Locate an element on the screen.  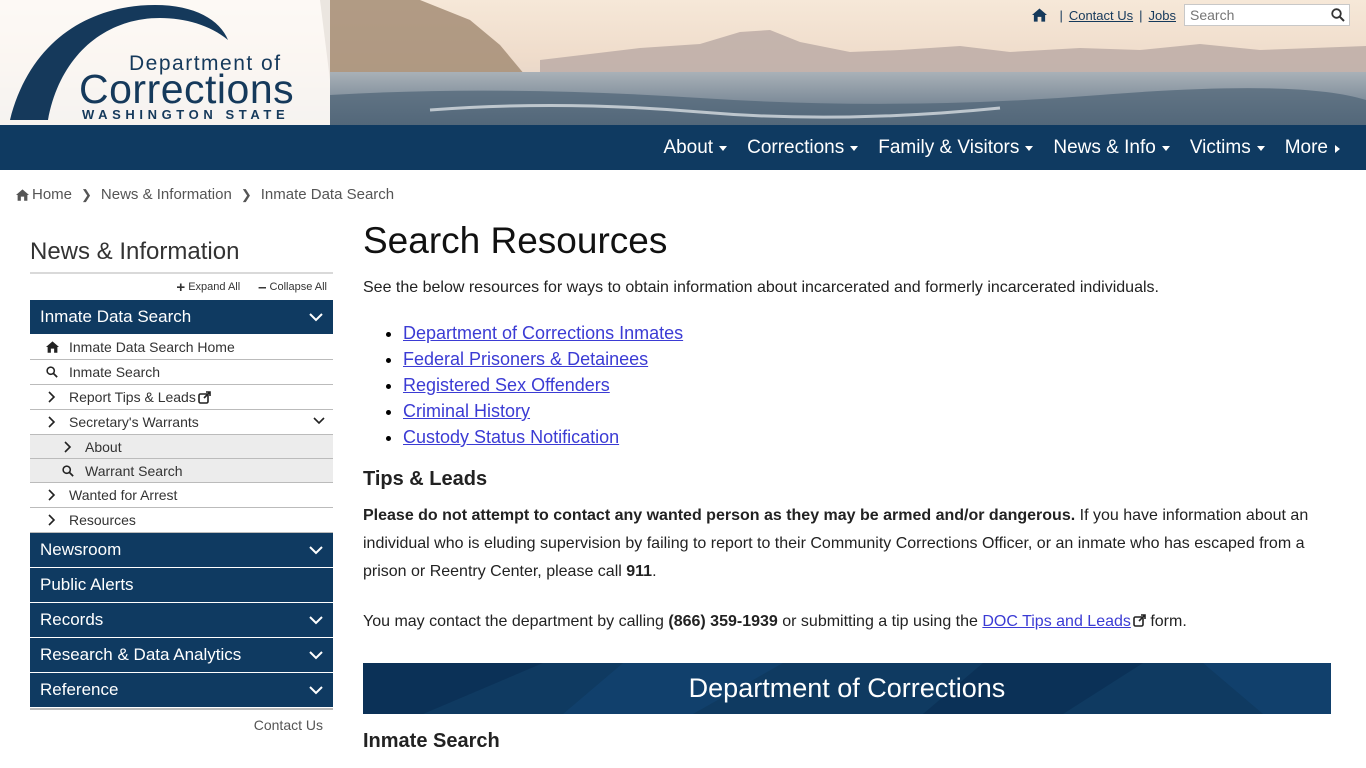
nav-label: Family & Visitors is located at coordinates (949, 147).